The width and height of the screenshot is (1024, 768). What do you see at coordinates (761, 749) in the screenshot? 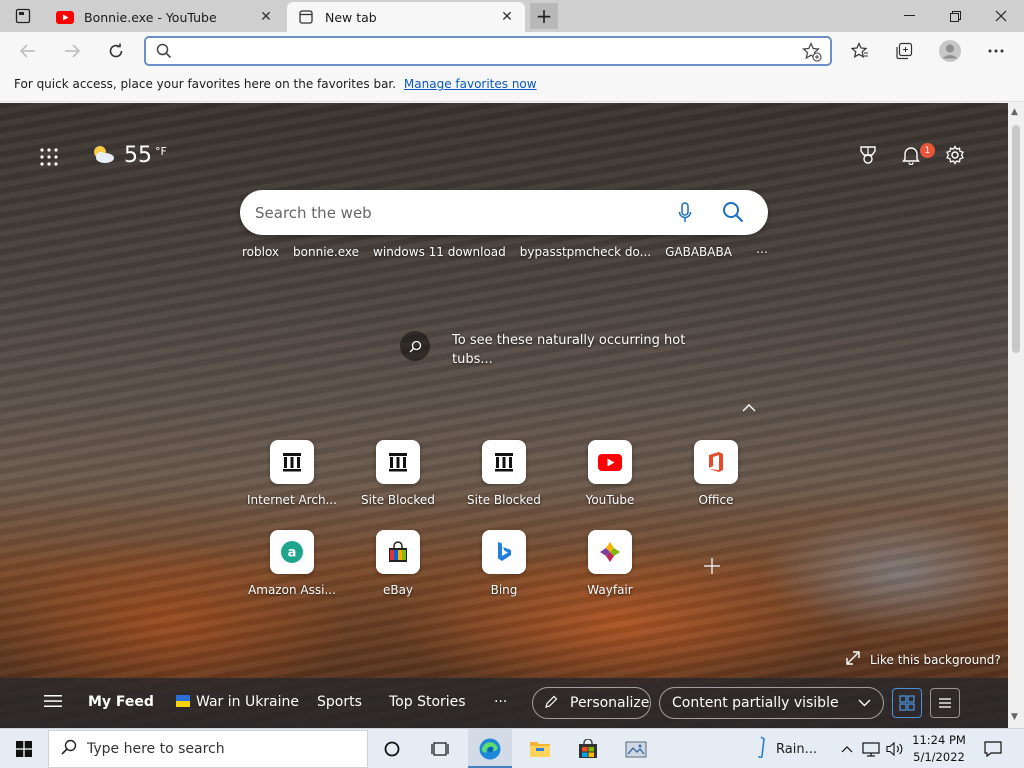
I see `umbrella-icon` at bounding box center [761, 749].